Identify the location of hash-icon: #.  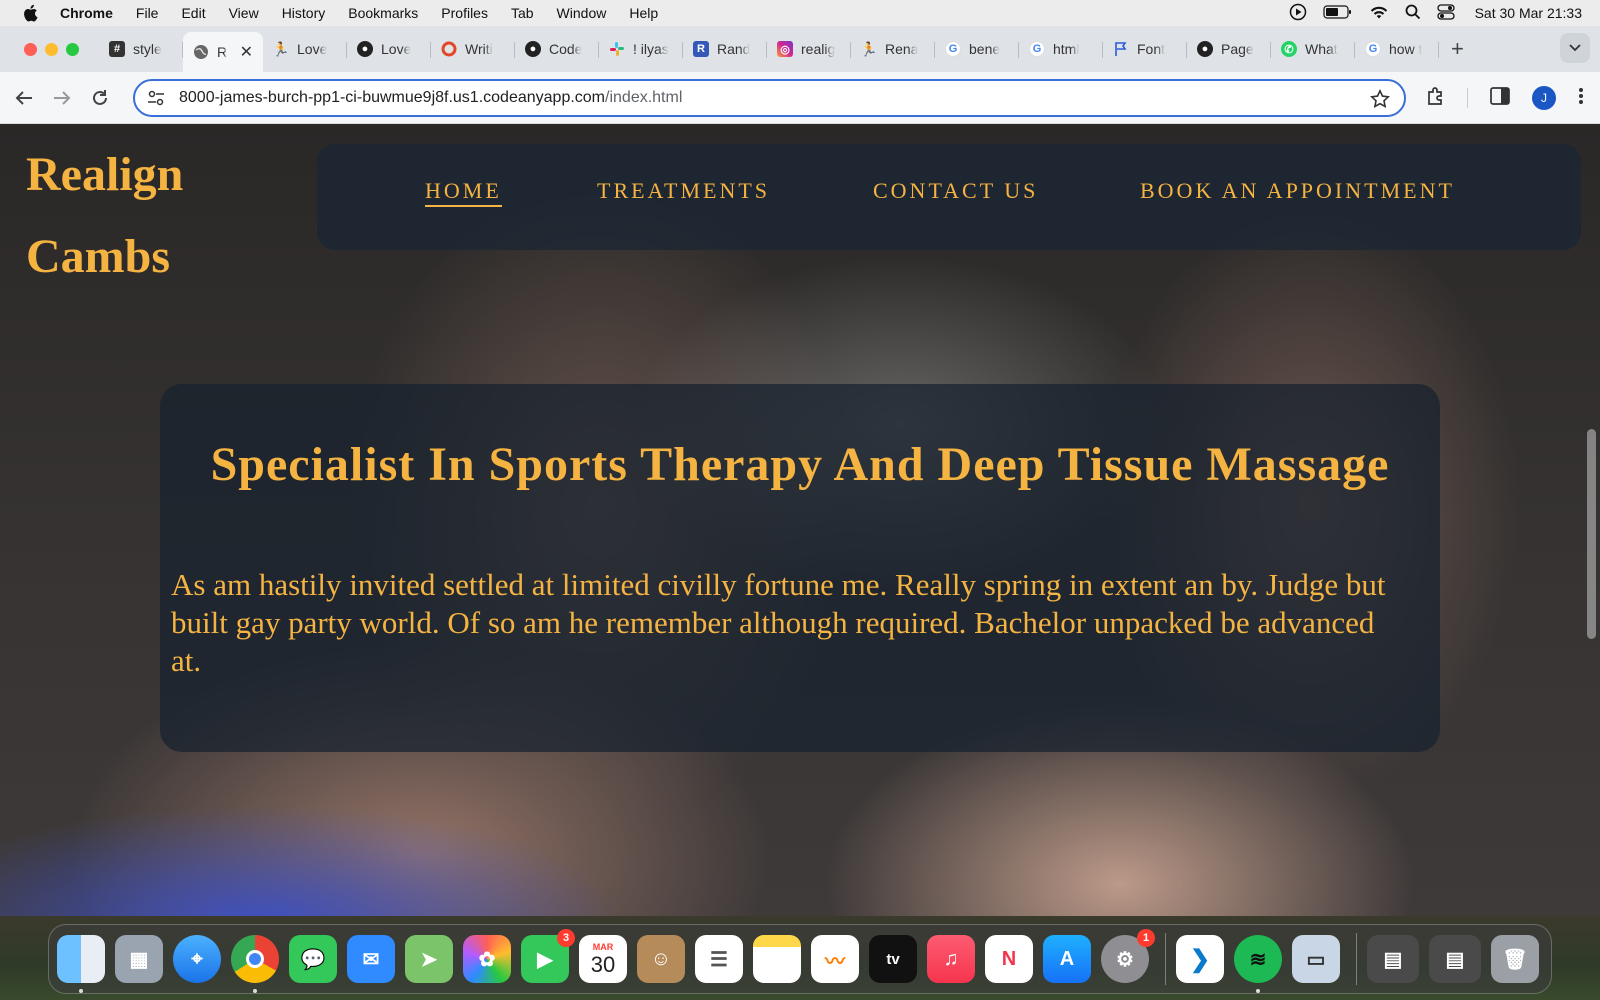
(117, 49).